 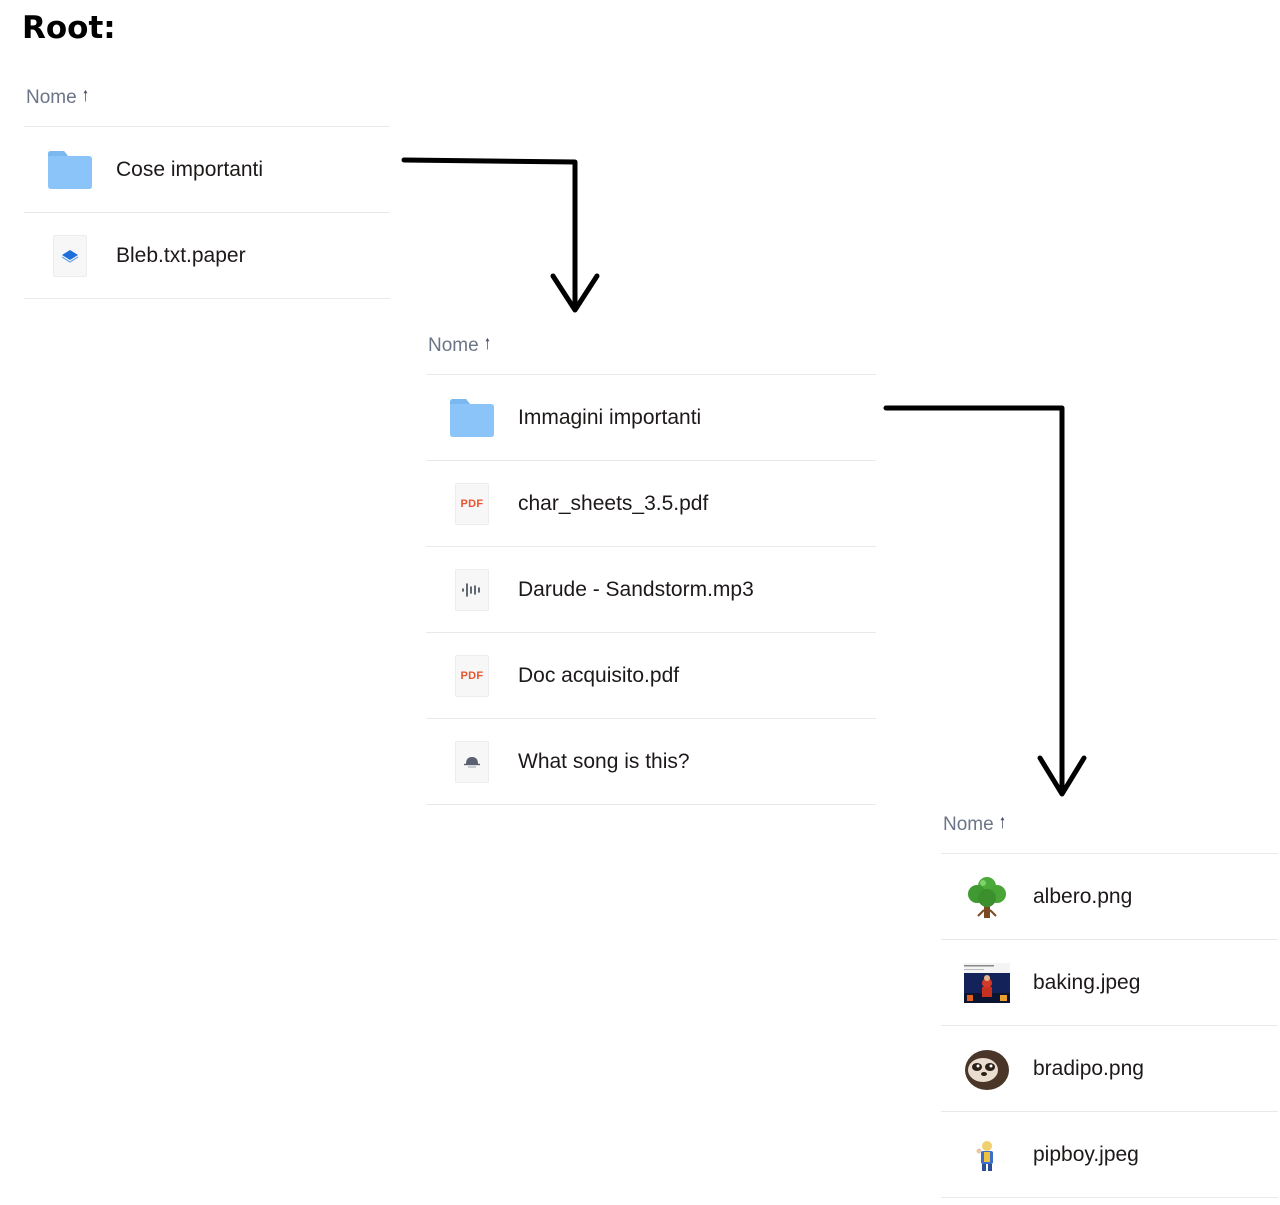 I want to click on arrow-root-to-cose-importanti, so click(x=500, y=235).